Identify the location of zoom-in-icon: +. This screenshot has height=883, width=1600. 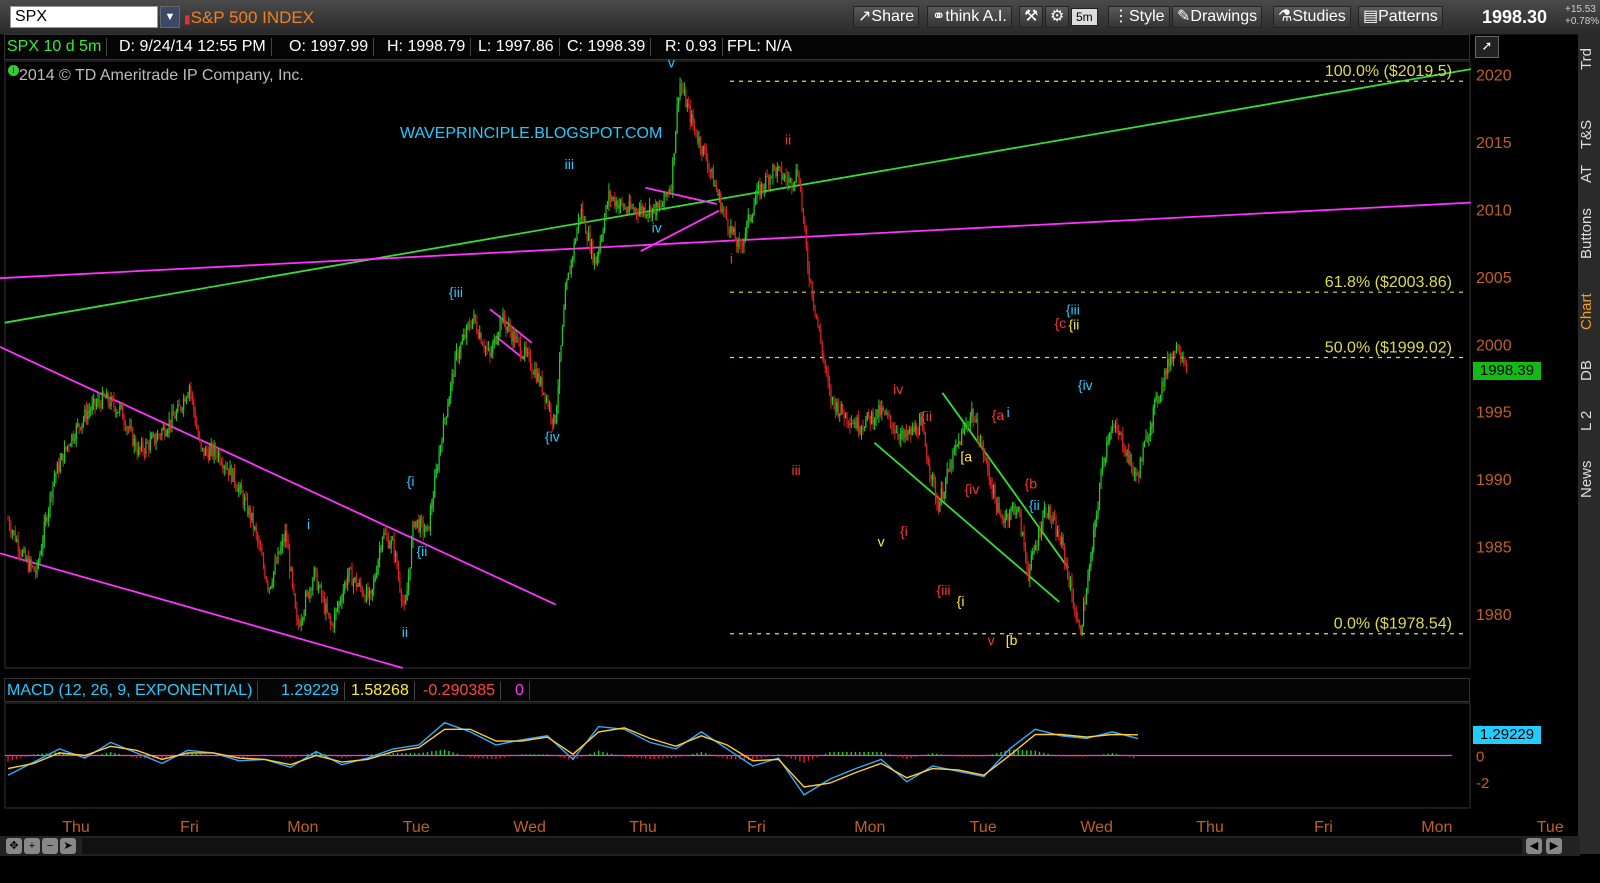
(32, 846).